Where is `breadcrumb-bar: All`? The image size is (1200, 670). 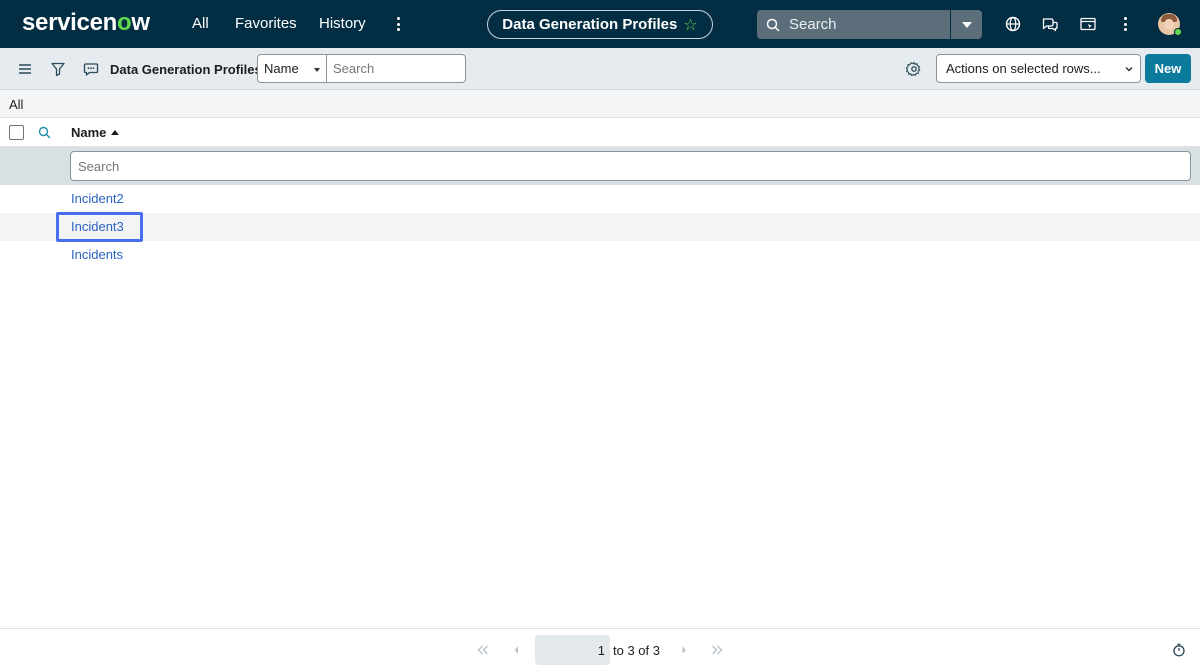 breadcrumb-bar: All is located at coordinates (600, 104).